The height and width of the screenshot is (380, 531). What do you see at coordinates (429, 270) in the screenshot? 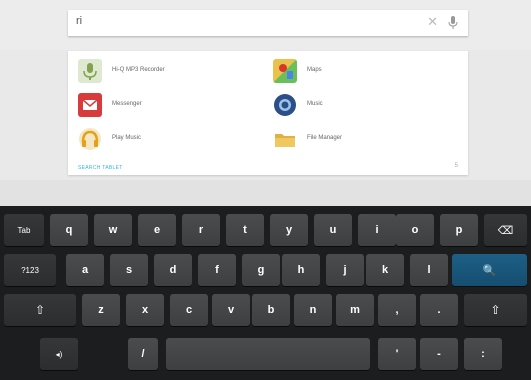
I see `key-l: l` at bounding box center [429, 270].